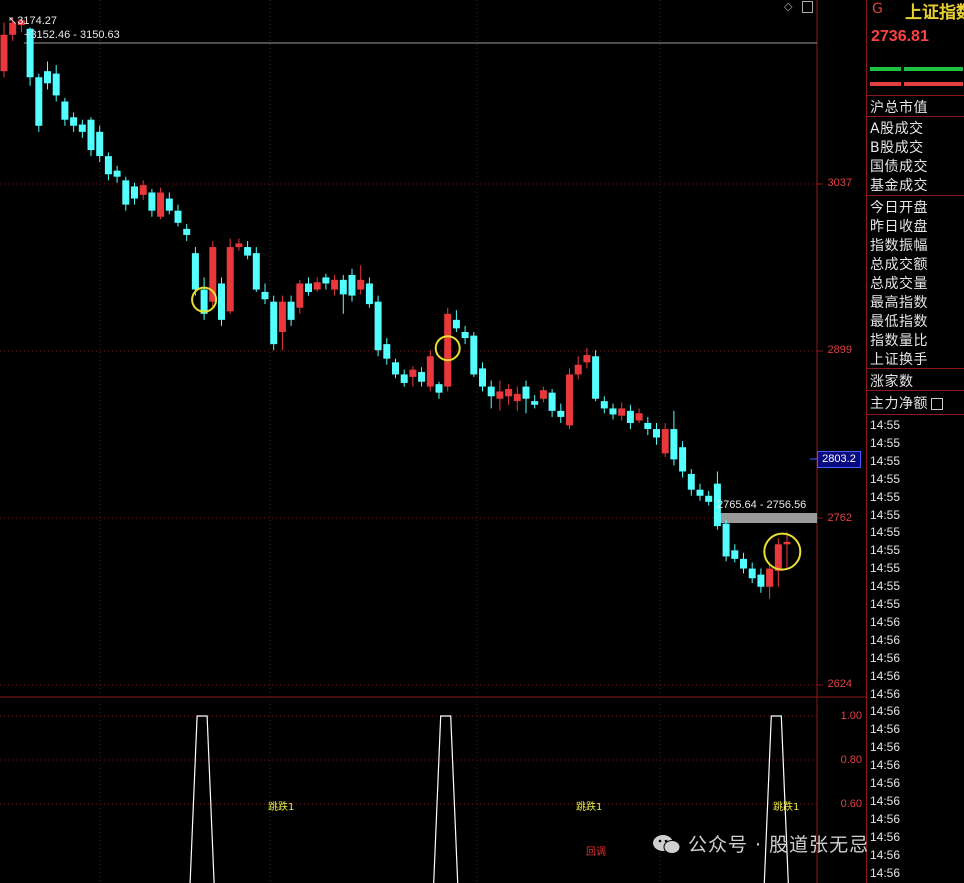 Image resolution: width=964 pixels, height=883 pixels. Describe the element at coordinates (899, 107) in the screenshot. I see `panel-stat-row: 沪总市值` at that location.